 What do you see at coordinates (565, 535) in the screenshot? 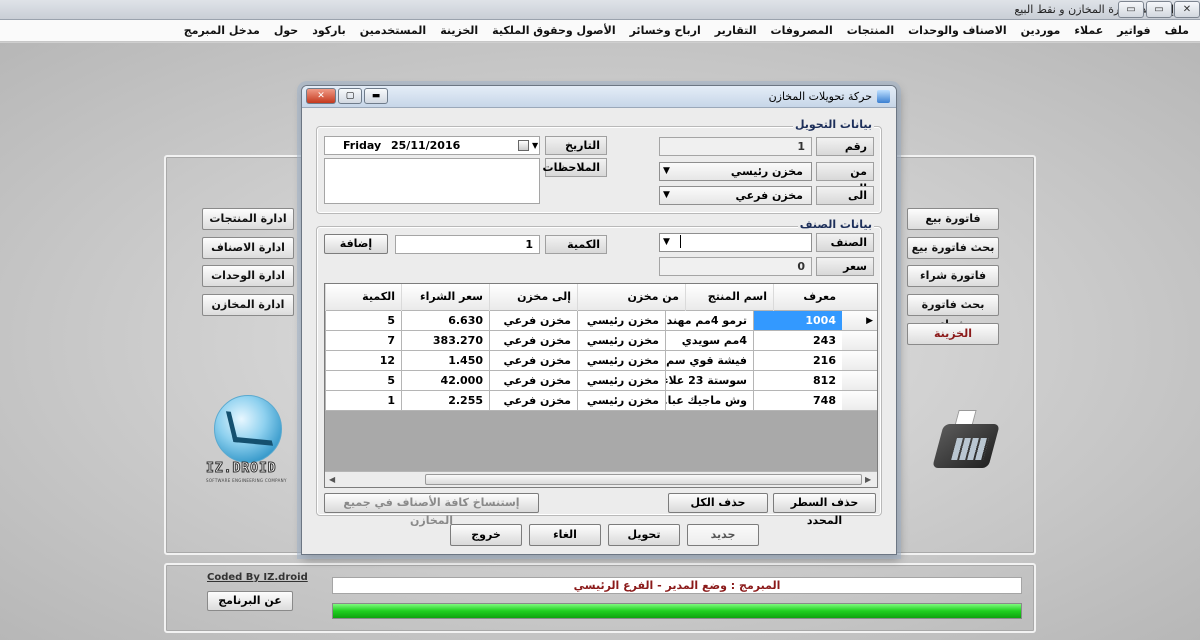
I see `cancel-button: الغاء` at bounding box center [565, 535].